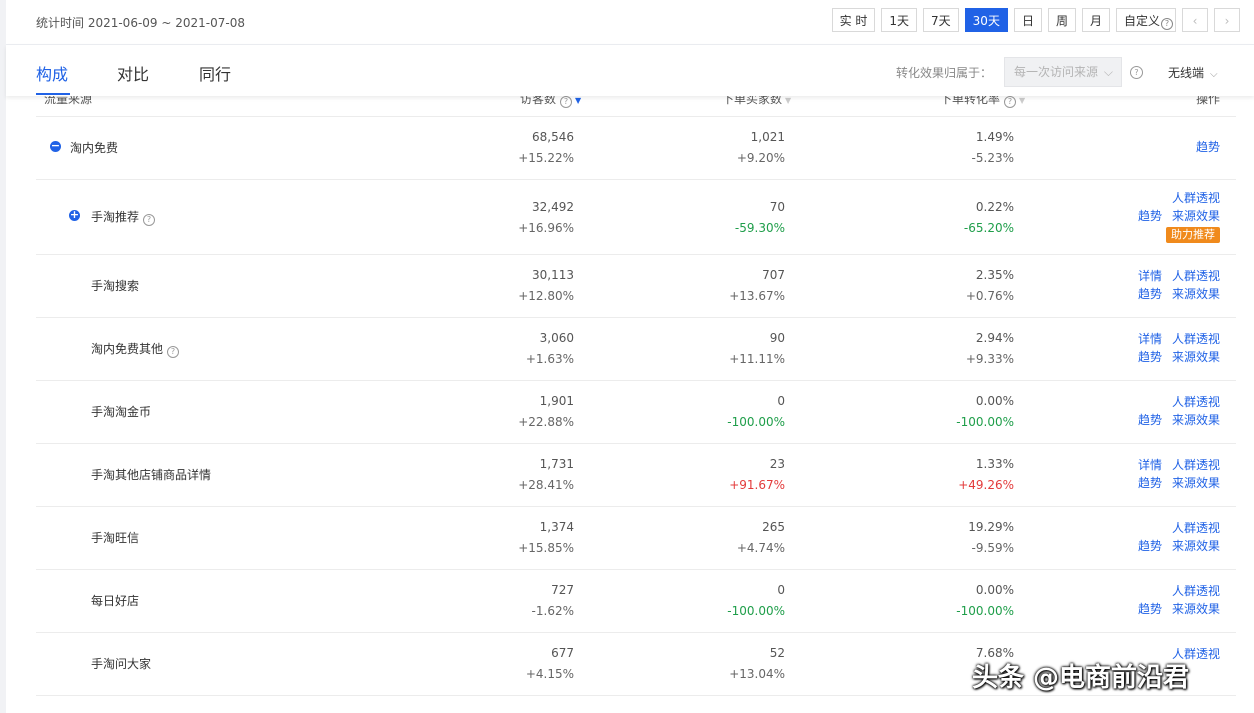 The width and height of the screenshot is (1254, 713). Describe the element at coordinates (121, 664) in the screenshot. I see `source-name: 手淘问大家` at that location.